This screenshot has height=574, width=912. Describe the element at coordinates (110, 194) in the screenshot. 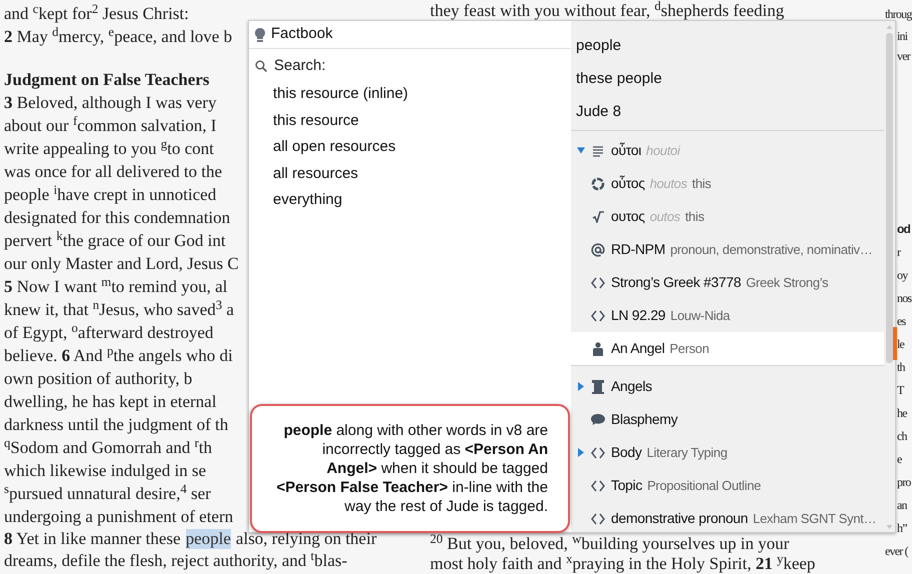

I see `verse-line: people $^{i}$have crept in unnoticed` at that location.